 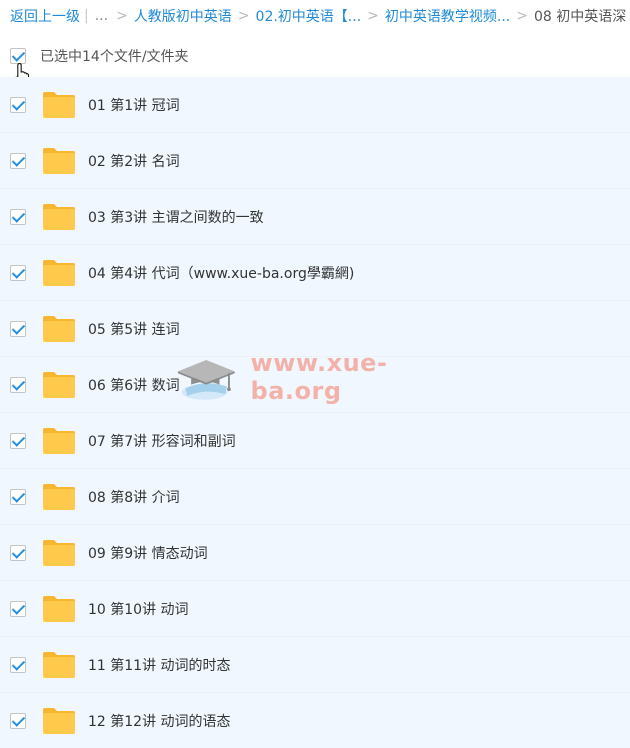 What do you see at coordinates (315, 497) in the screenshot?
I see `file-row: 08 第8讲 介词` at bounding box center [315, 497].